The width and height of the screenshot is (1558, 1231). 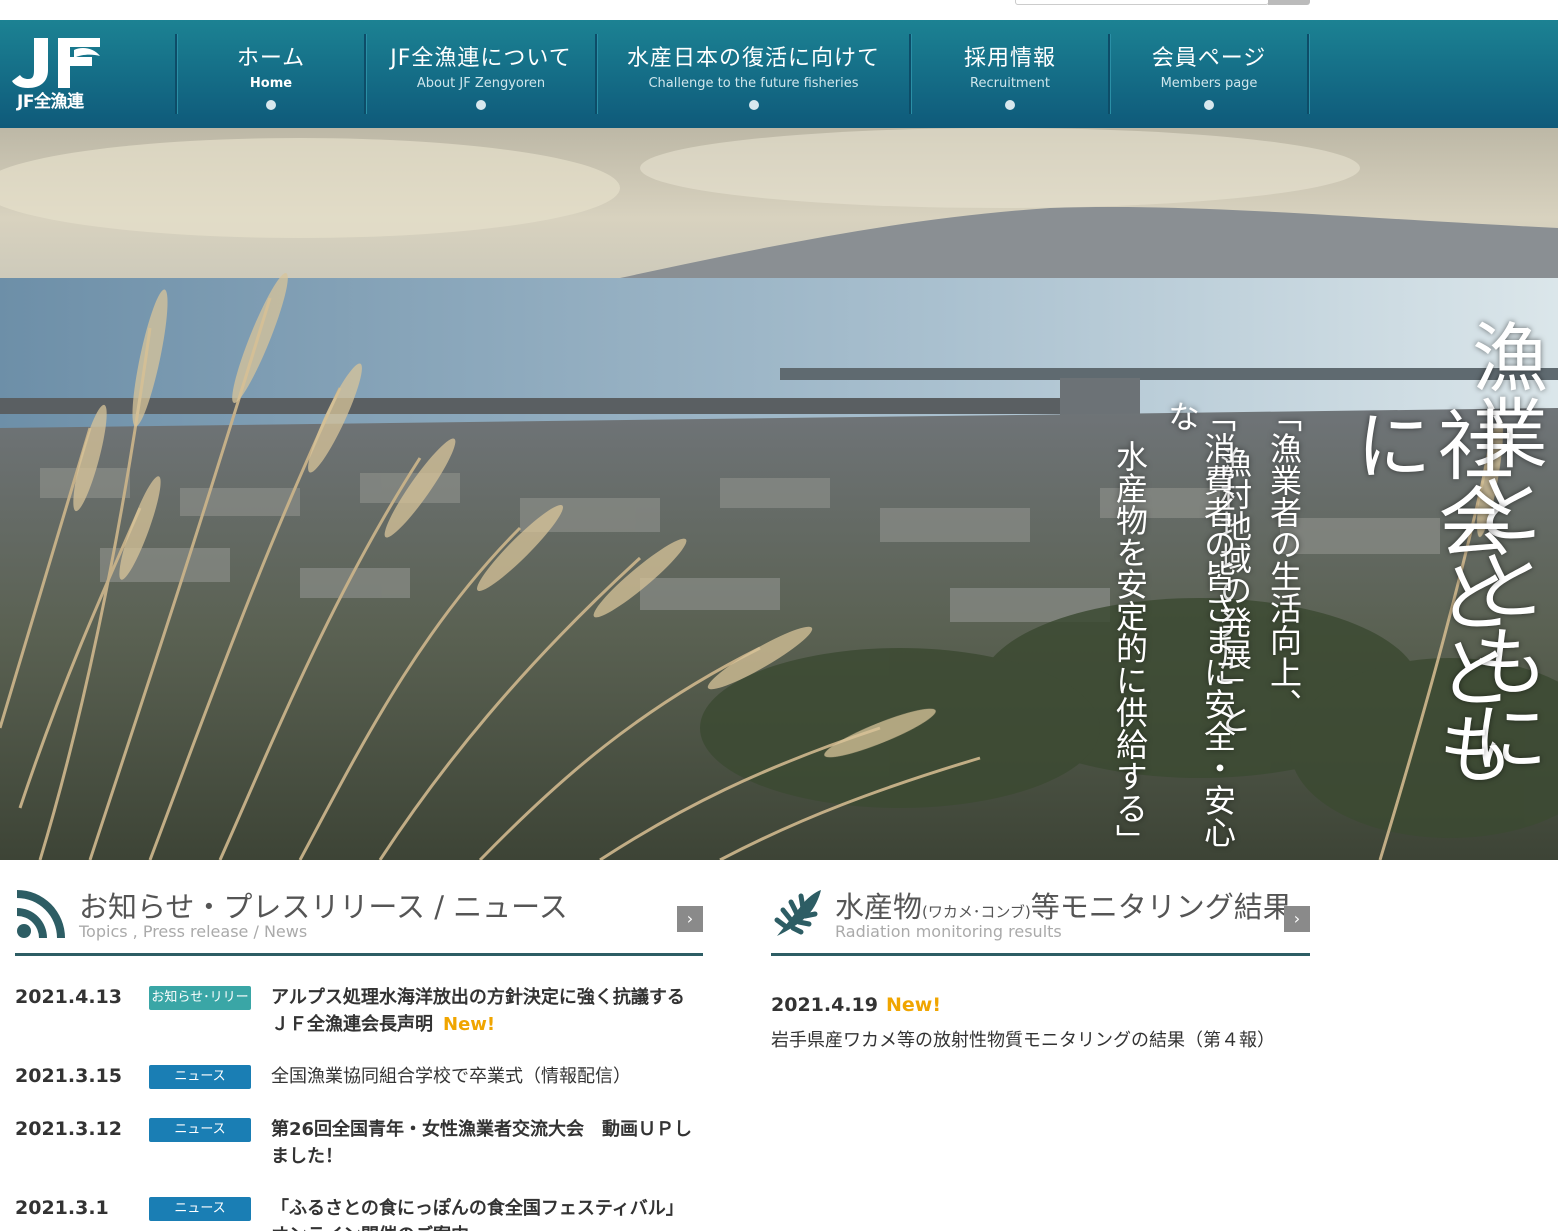 I want to click on nav-recruitment: 採用情報 Recruitment, so click(x=1010, y=74).